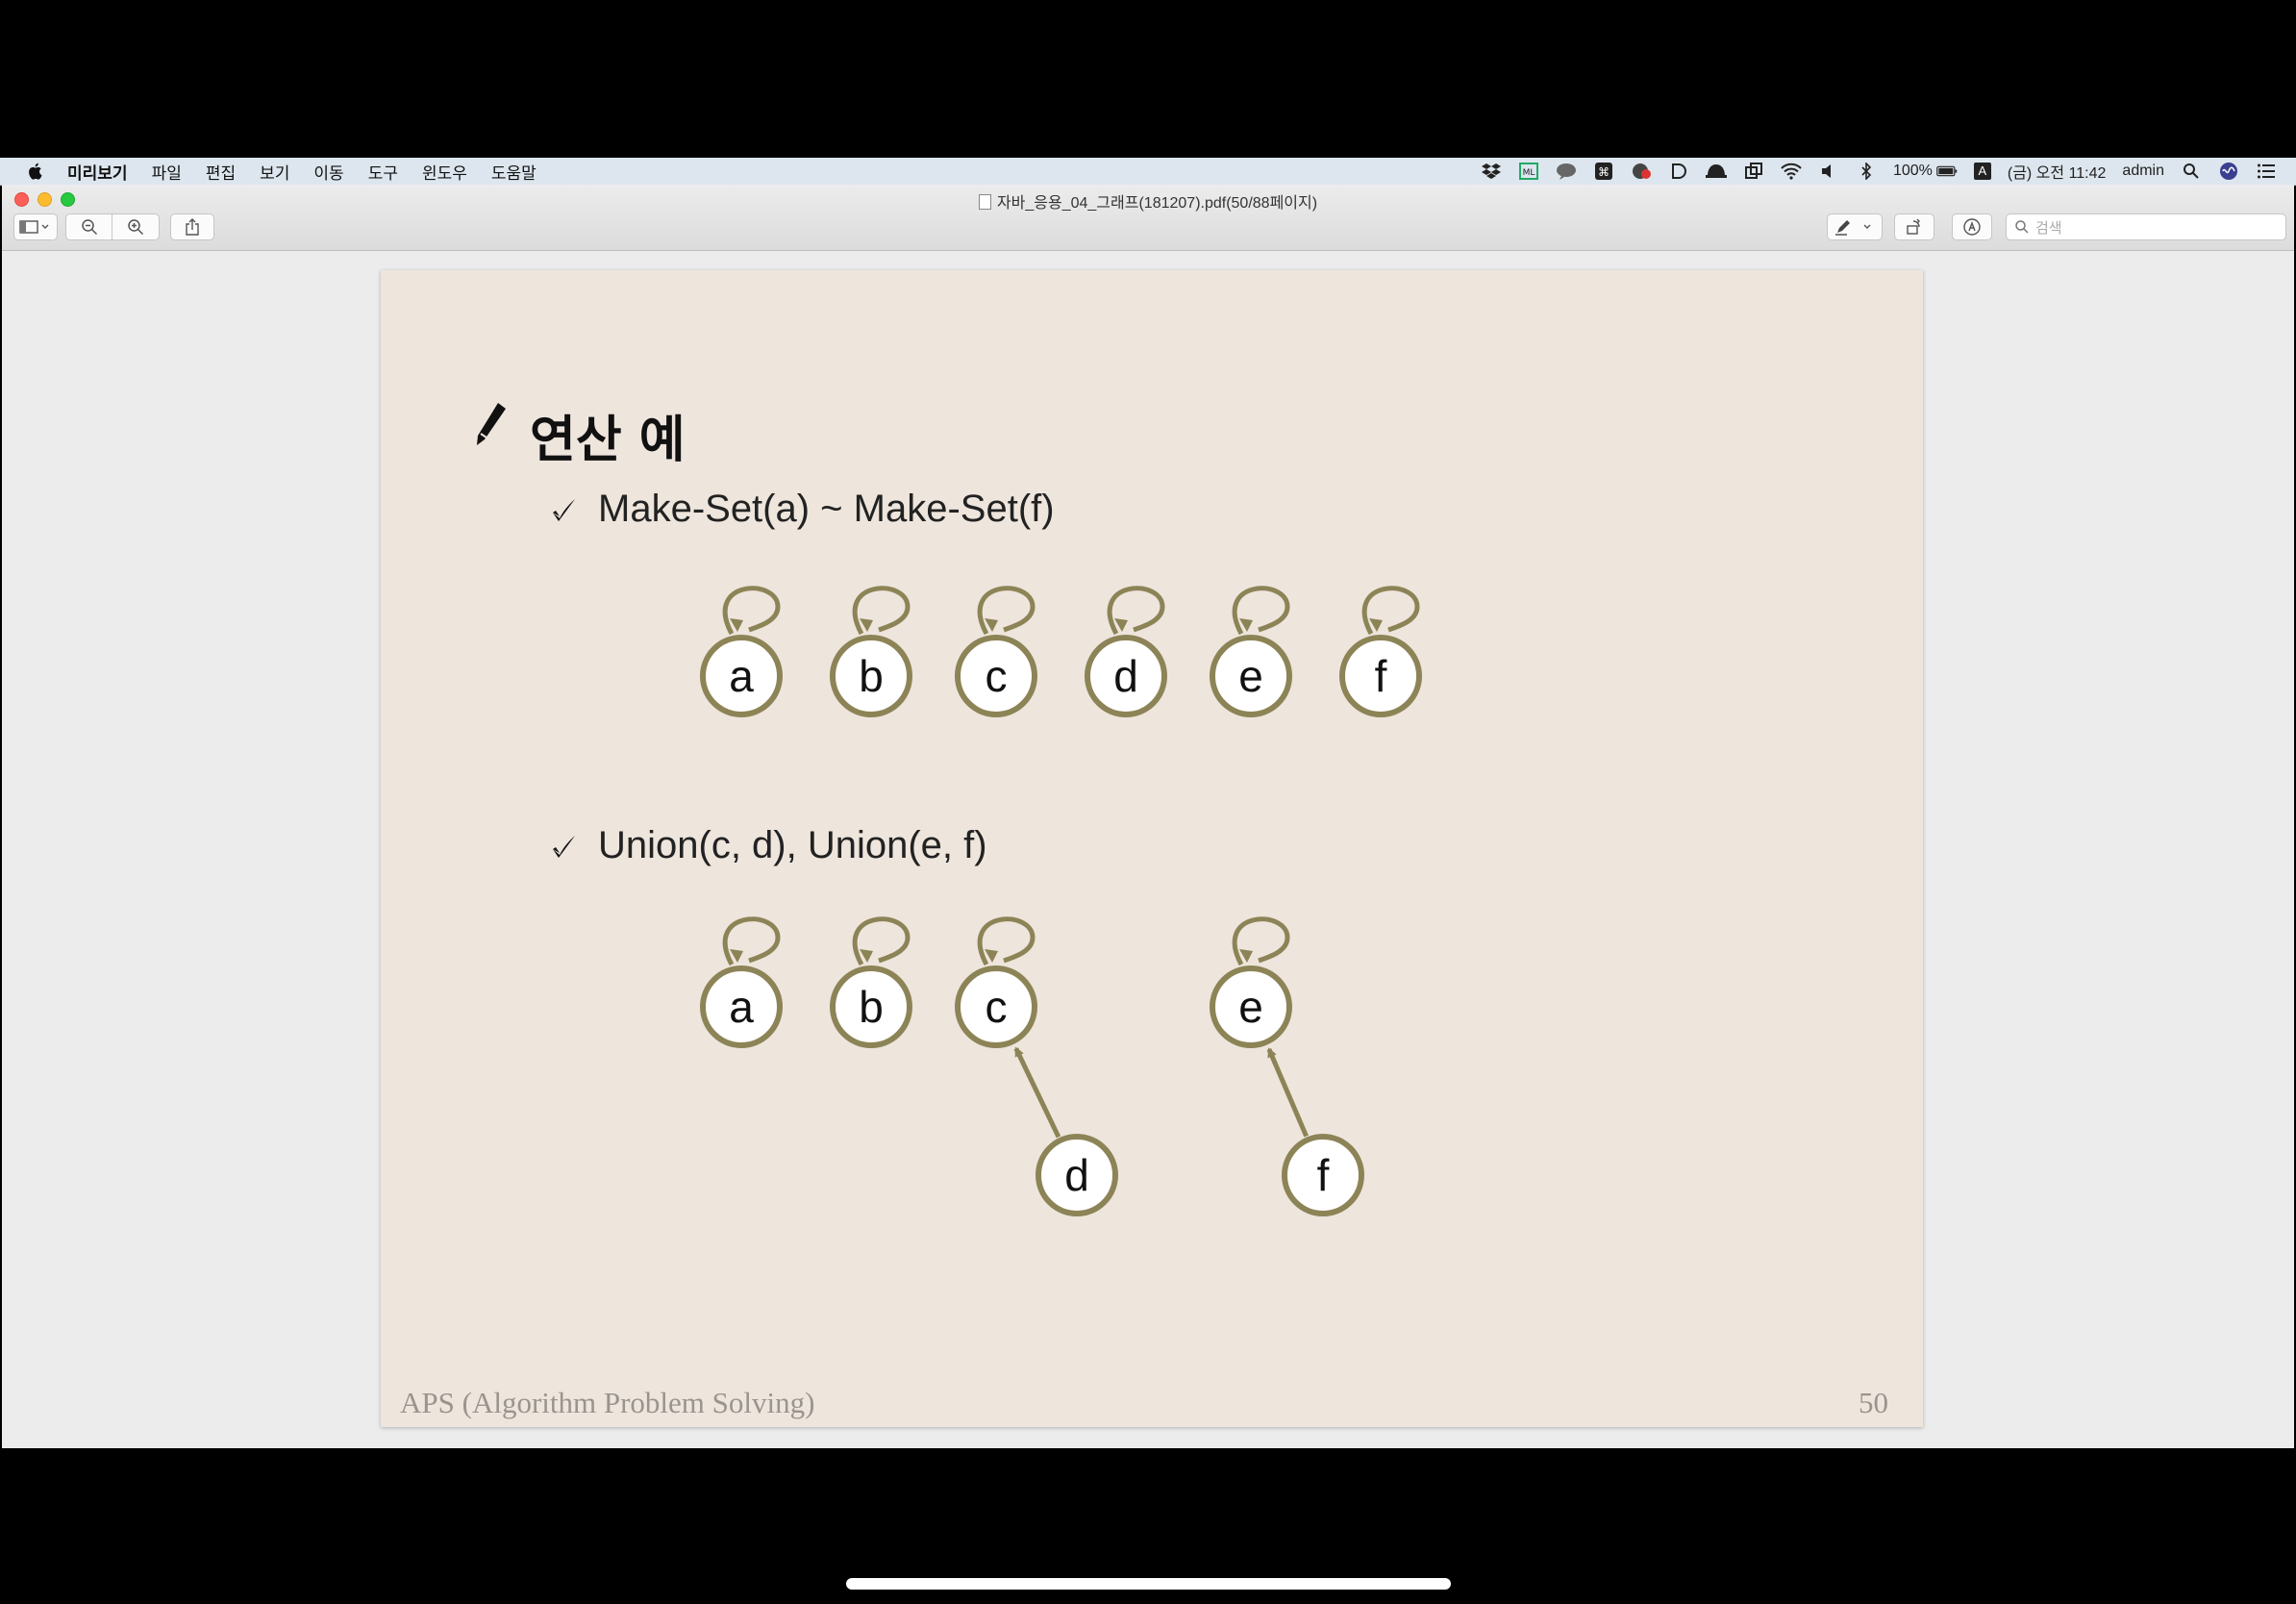 The image size is (2296, 1604). Describe the element at coordinates (2228, 171) in the screenshot. I see `siri-icon` at that location.